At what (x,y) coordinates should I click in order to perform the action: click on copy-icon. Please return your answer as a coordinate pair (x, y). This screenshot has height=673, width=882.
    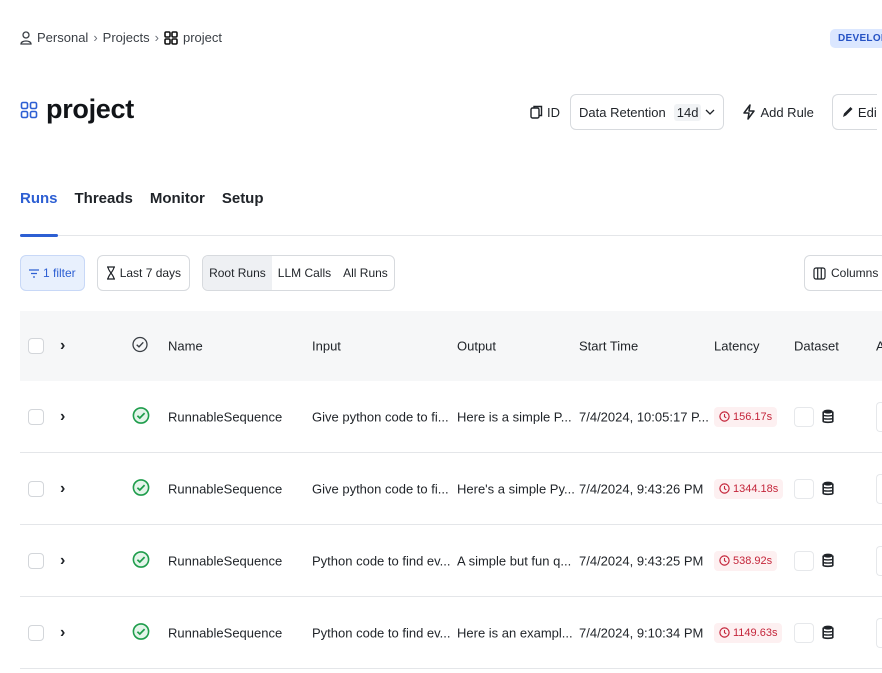
    Looking at the image, I should click on (536, 112).